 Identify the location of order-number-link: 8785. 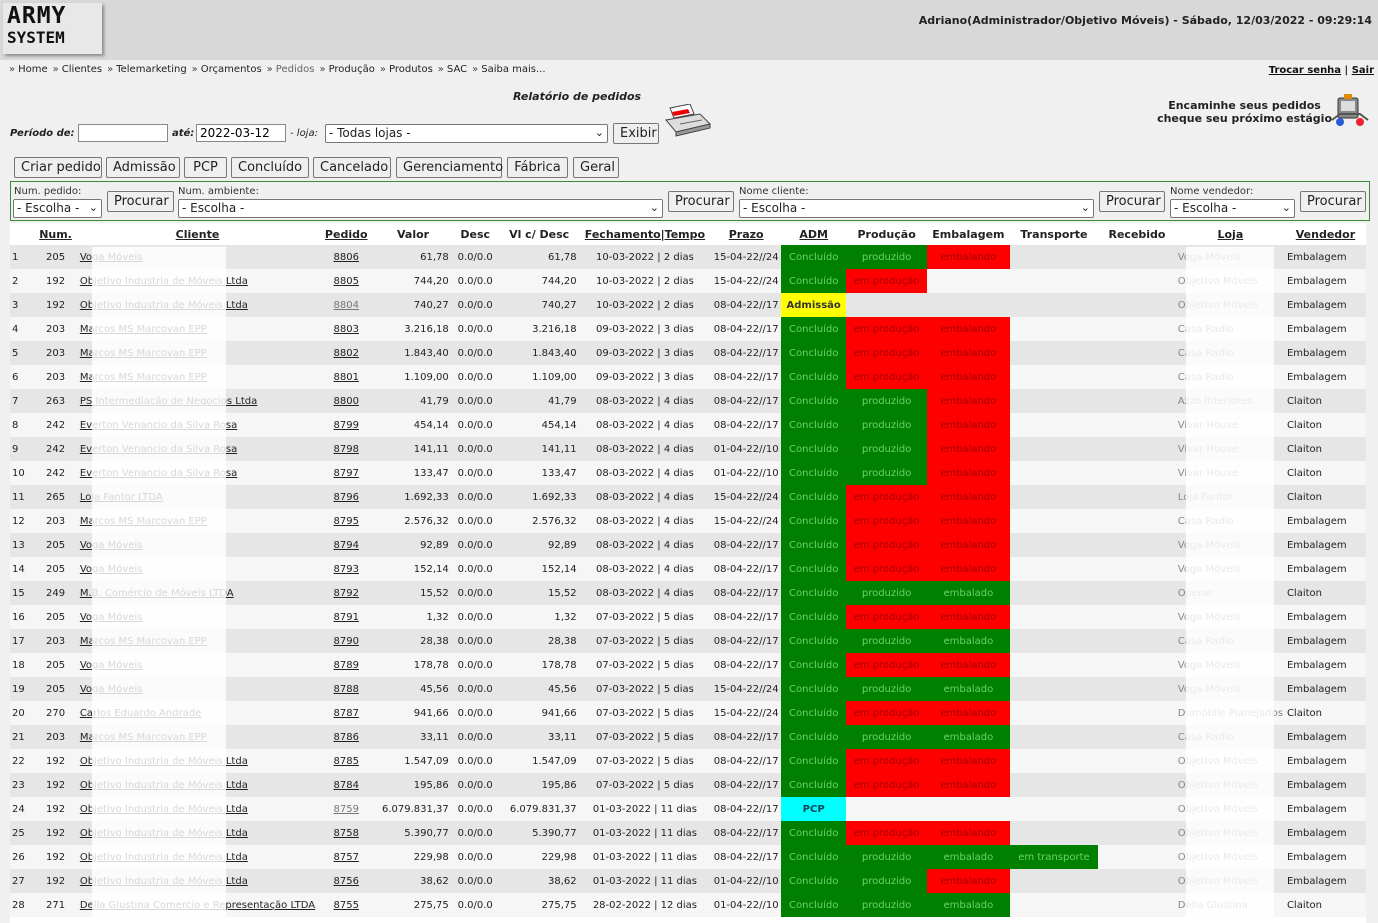
(346, 761).